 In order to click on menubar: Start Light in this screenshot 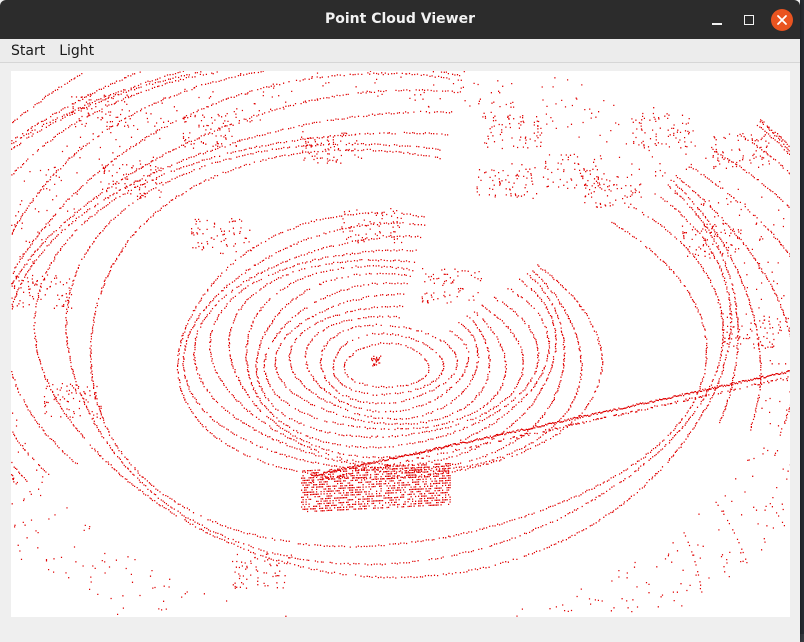, I will do `click(400, 51)`.